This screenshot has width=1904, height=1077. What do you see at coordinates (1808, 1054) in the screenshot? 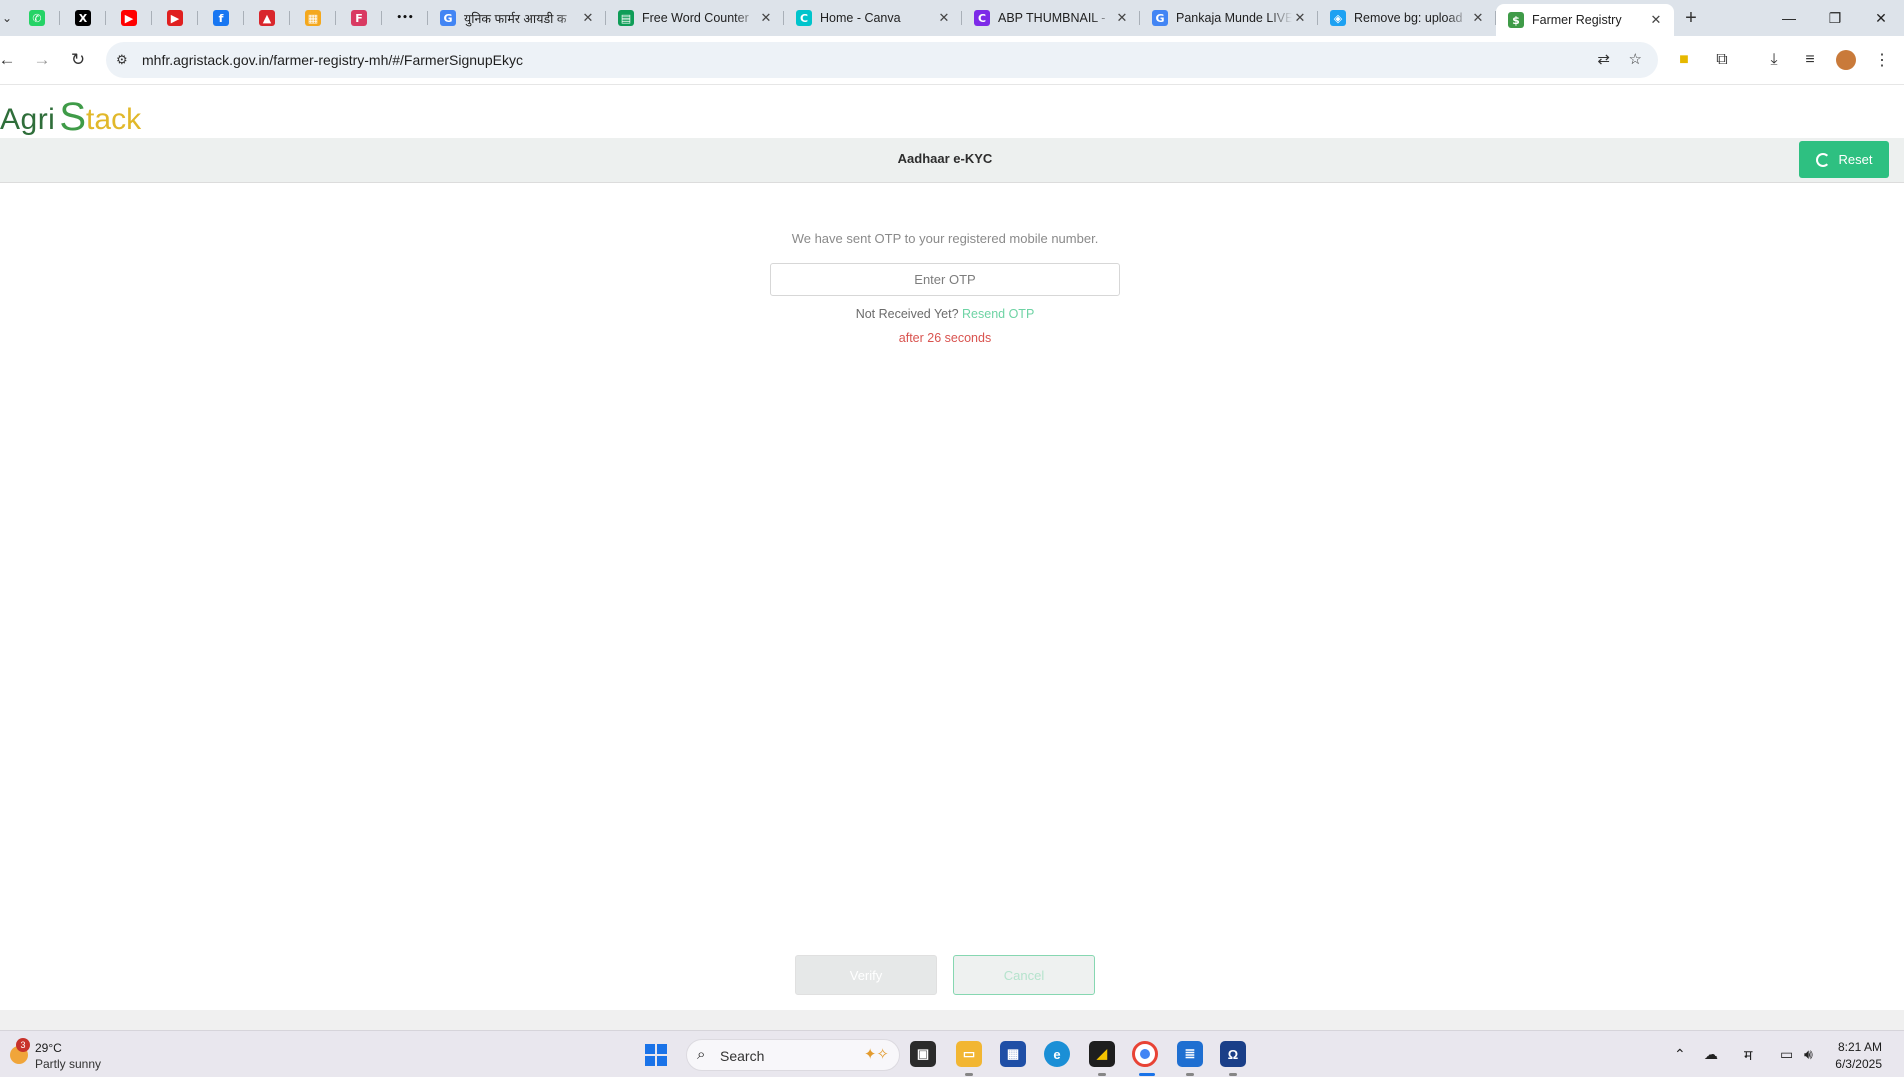
I see `volume-icon: 🔊︎` at bounding box center [1808, 1054].